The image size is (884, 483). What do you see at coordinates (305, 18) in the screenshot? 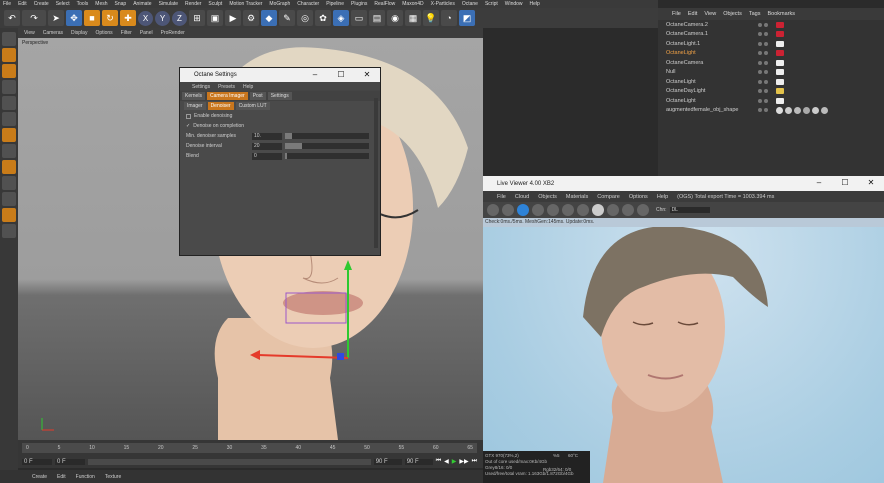
I see `nurbs-icon: ◎` at bounding box center [305, 18].